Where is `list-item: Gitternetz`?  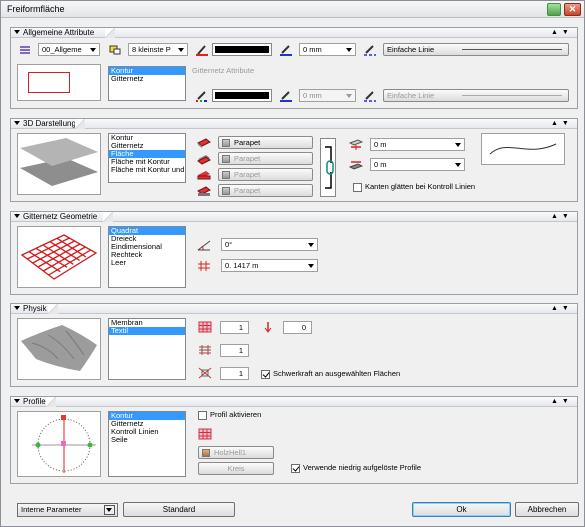
list-item: Gitternetz is located at coordinates (147, 79).